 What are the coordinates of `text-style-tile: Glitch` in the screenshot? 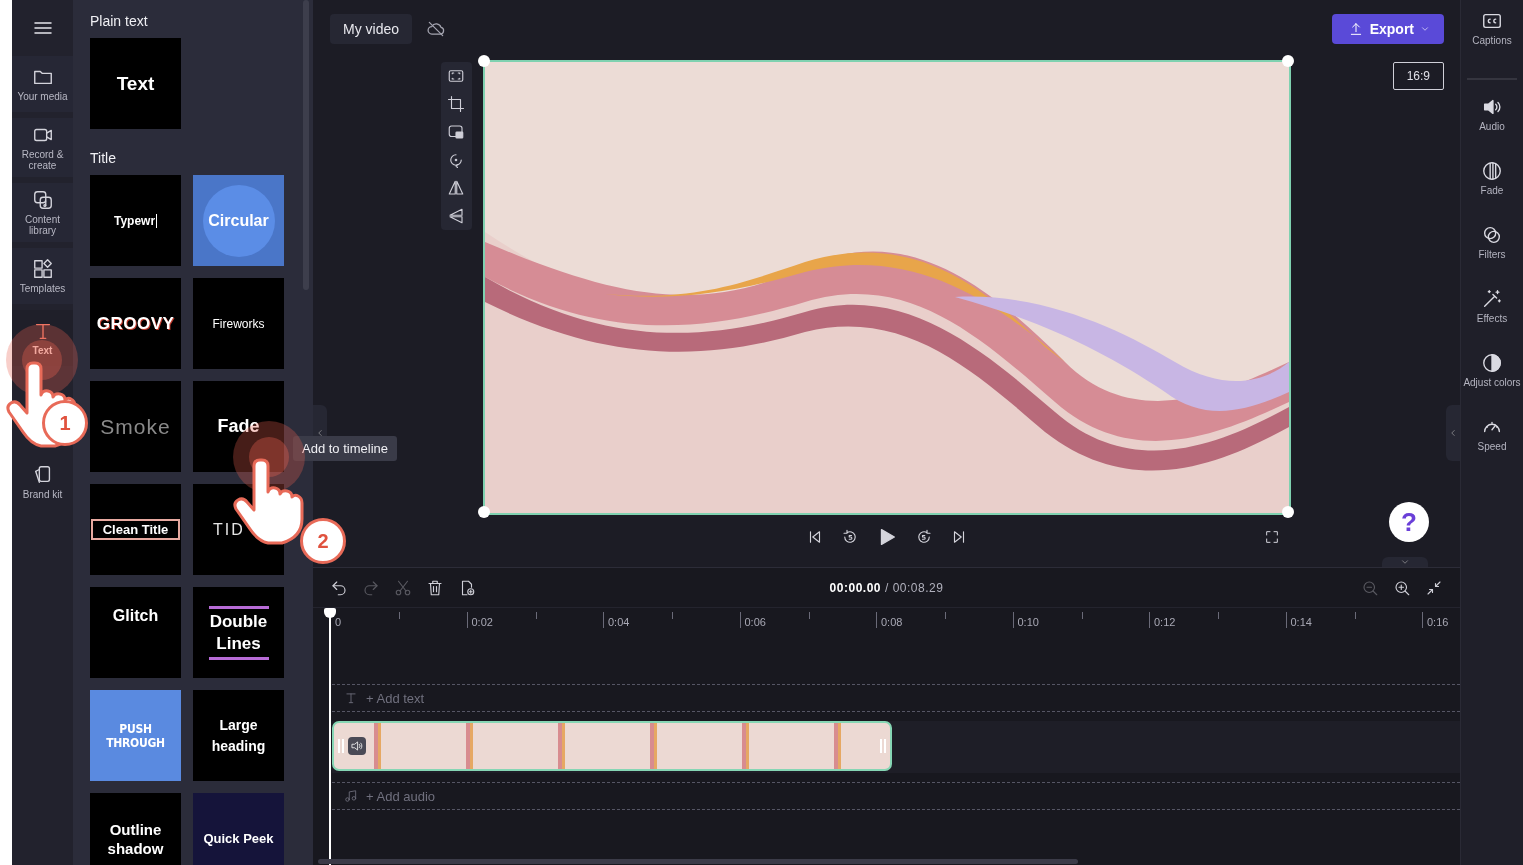 It's located at (135, 632).